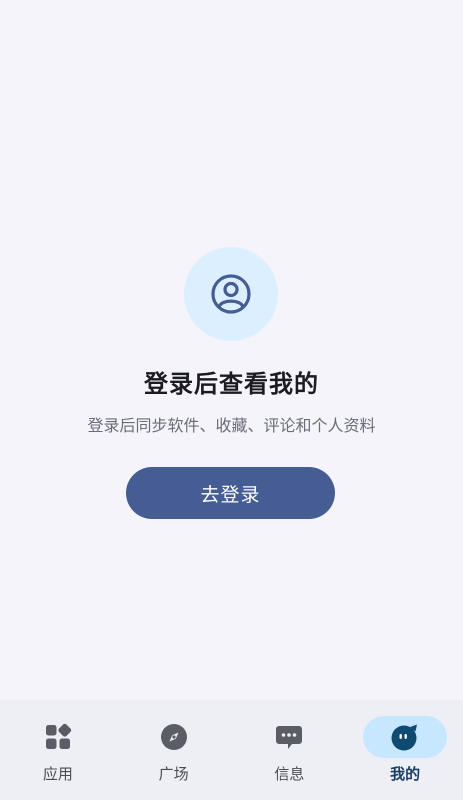  What do you see at coordinates (173, 774) in the screenshot?
I see `nav-label-square: 广场` at bounding box center [173, 774].